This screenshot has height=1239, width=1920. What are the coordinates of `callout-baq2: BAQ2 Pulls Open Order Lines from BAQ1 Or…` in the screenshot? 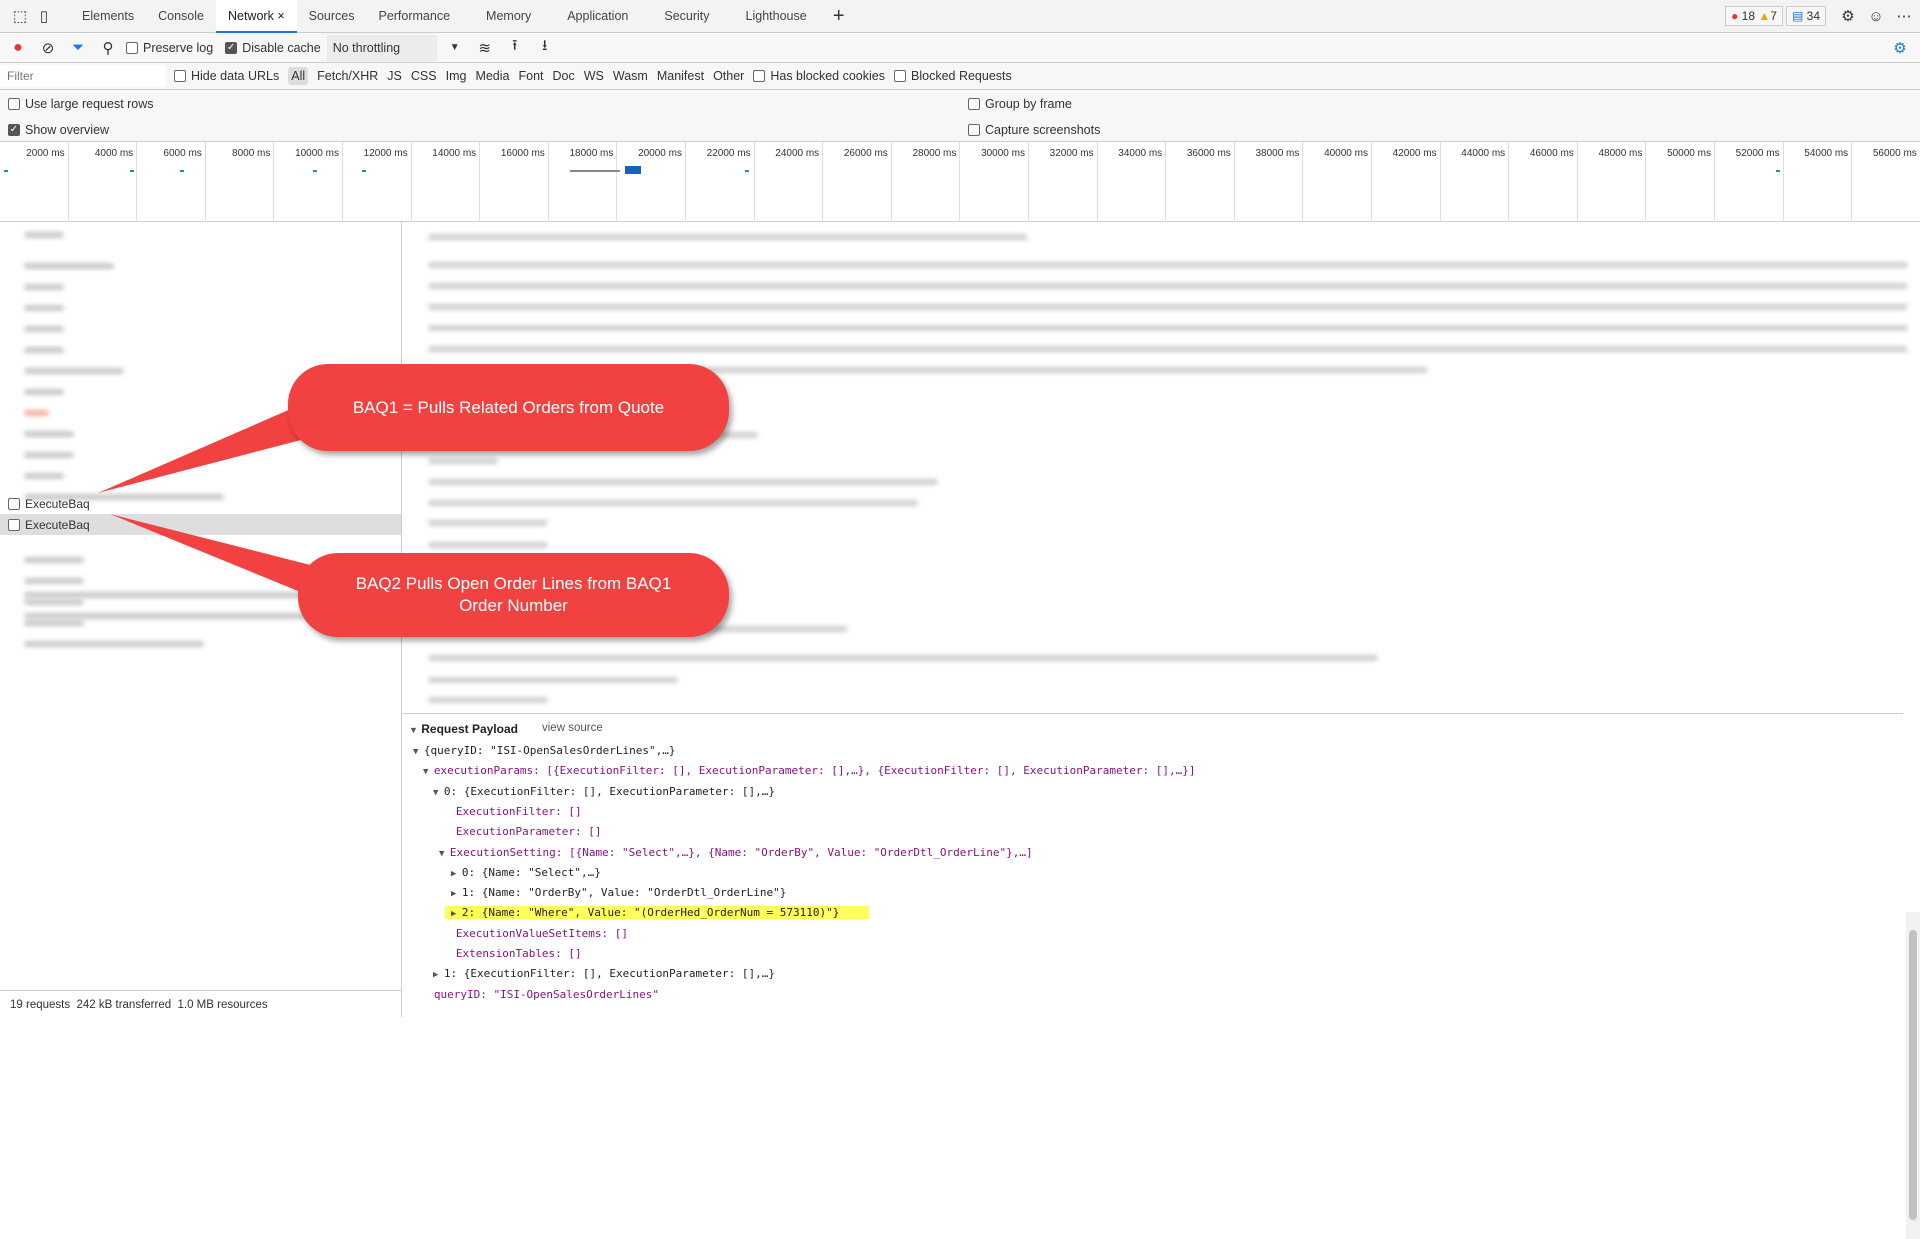 It's located at (513, 595).